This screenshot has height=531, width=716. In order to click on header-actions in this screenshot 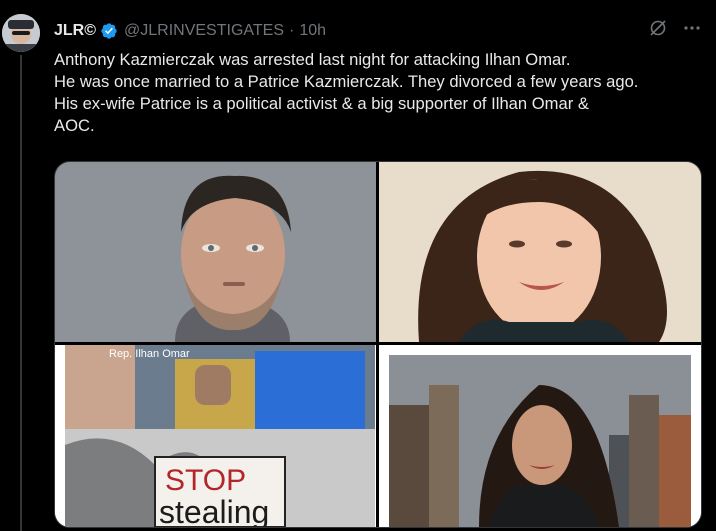, I will do `click(675, 30)`.